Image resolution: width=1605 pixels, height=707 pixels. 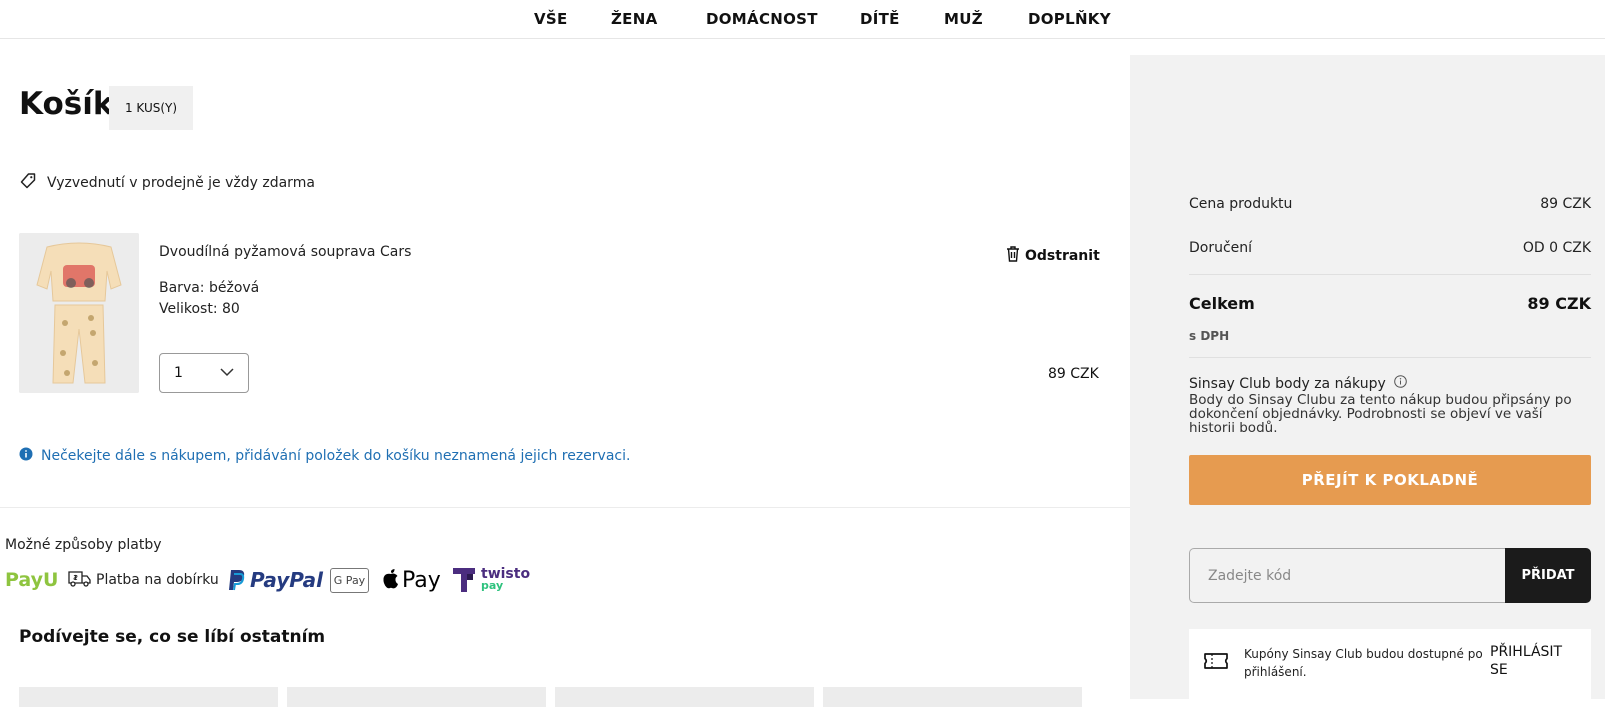 I want to click on quantity-select: 1, so click(x=204, y=373).